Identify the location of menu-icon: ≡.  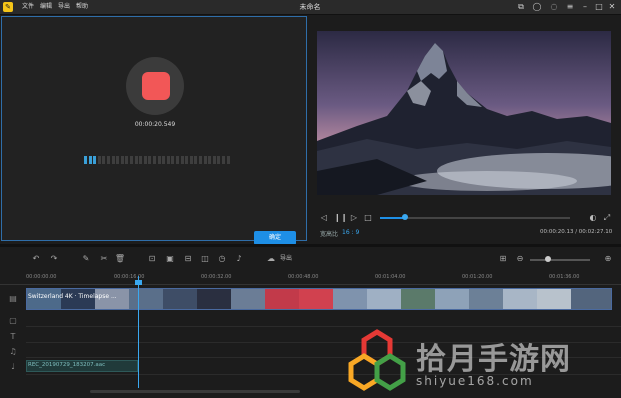
(570, 7).